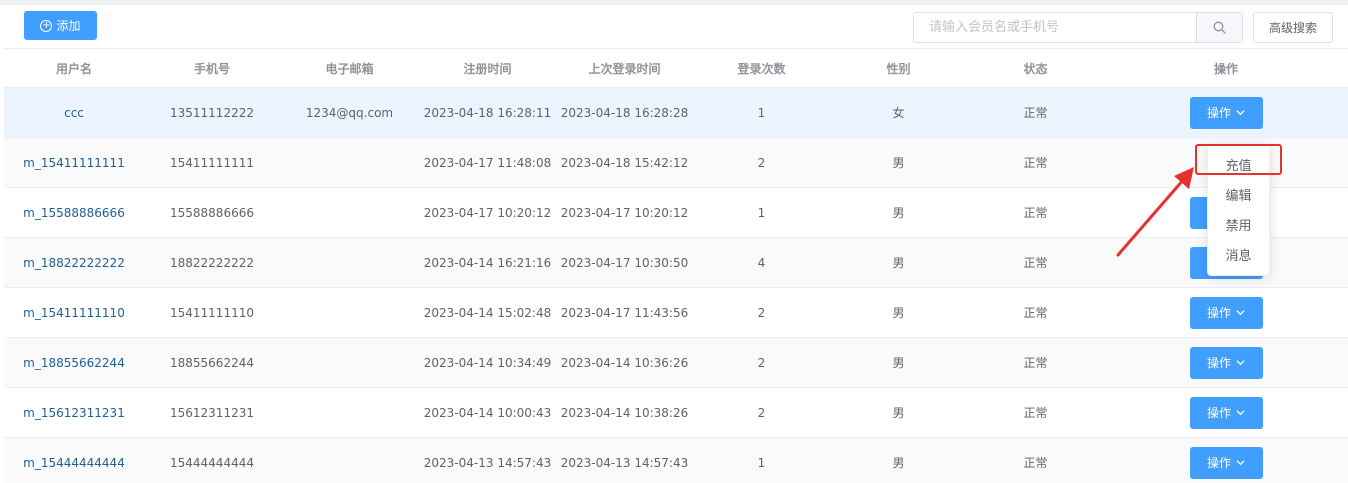 This screenshot has width=1348, height=483. I want to click on cell-phone: 15612311231, so click(212, 412).